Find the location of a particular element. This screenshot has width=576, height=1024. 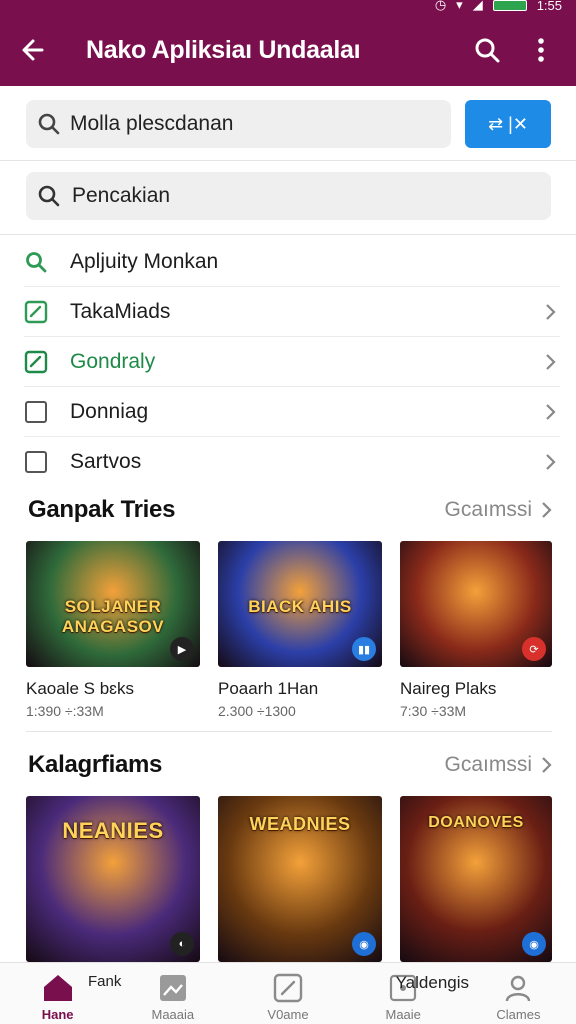

game-title: Kaoale S bɛks is located at coordinates (80, 688).